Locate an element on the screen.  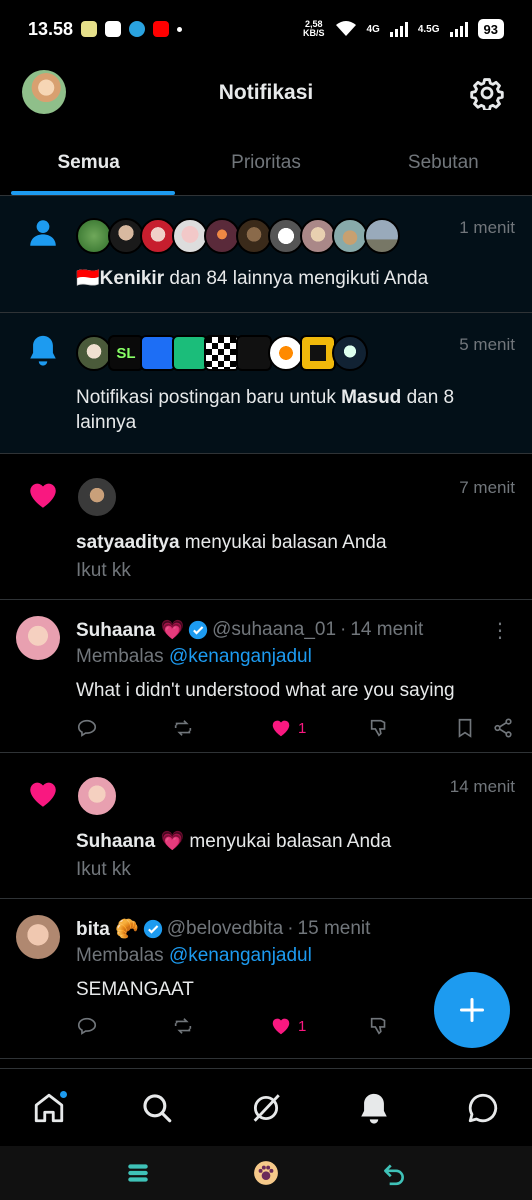
replying-to: Membalas @kenanganjadul is located at coordinates (194, 955).